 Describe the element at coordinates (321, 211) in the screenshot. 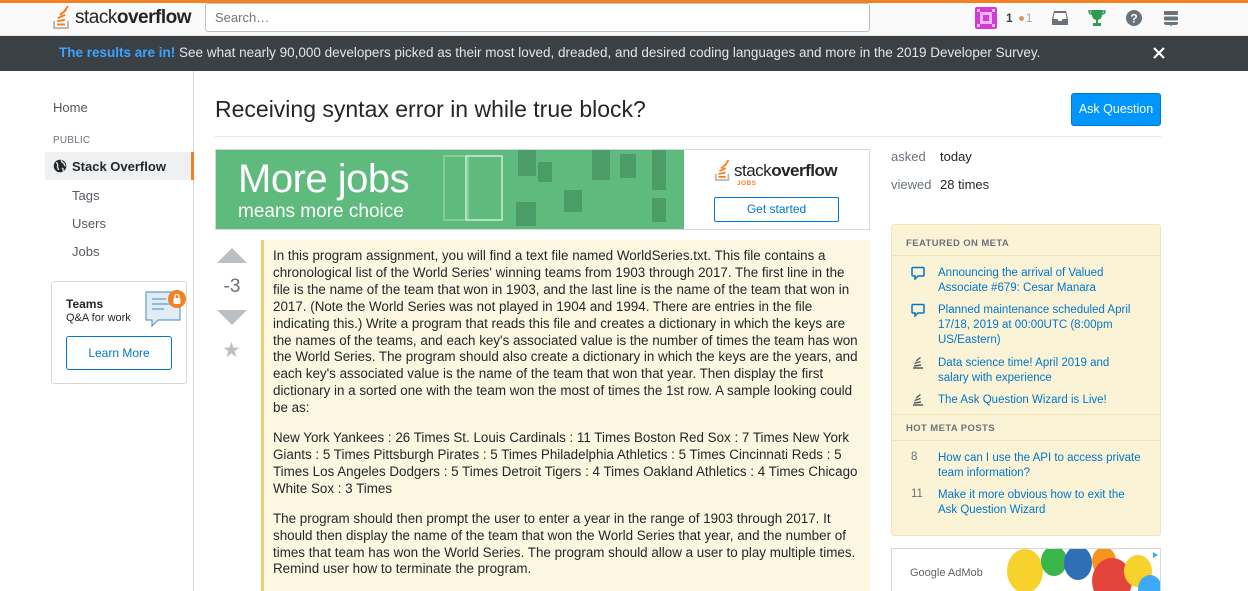

I see `ad-subline: means more choice` at that location.